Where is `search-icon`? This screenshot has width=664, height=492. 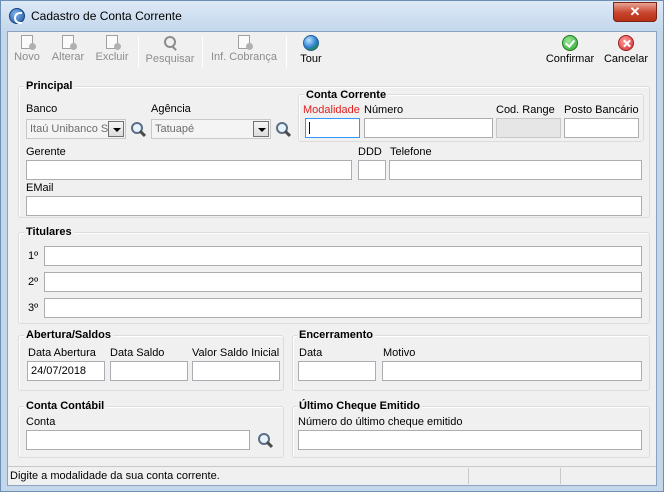 search-icon is located at coordinates (170, 43).